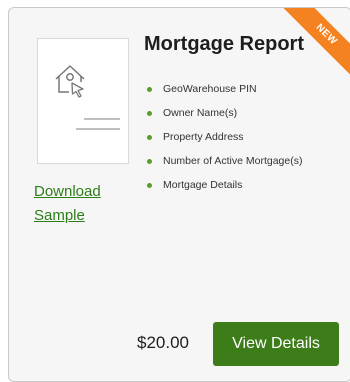 This screenshot has height=382, width=350. I want to click on feature-item: GeoWarehouse PIN, so click(224, 94).